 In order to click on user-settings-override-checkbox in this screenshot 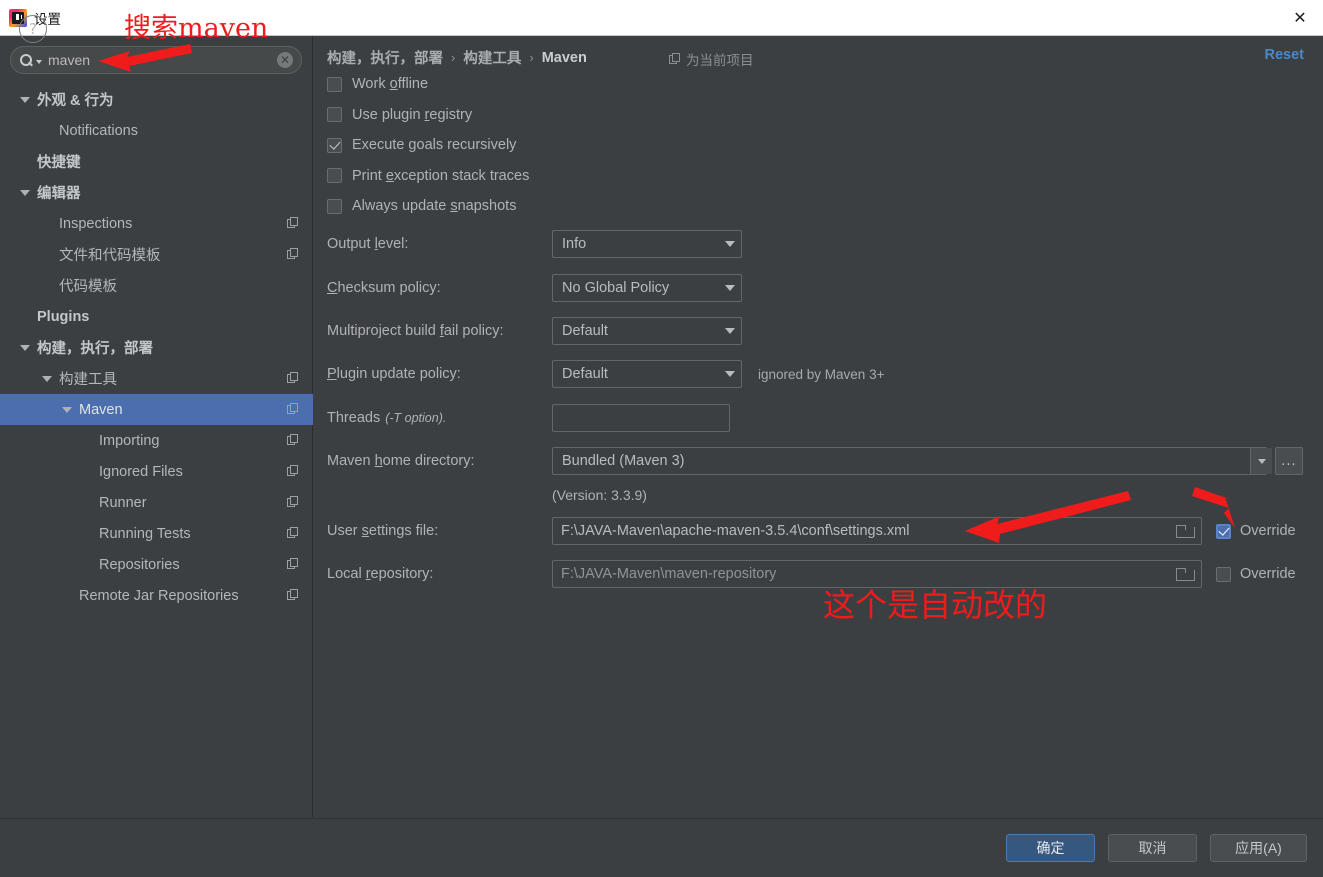, I will do `click(1223, 531)`.